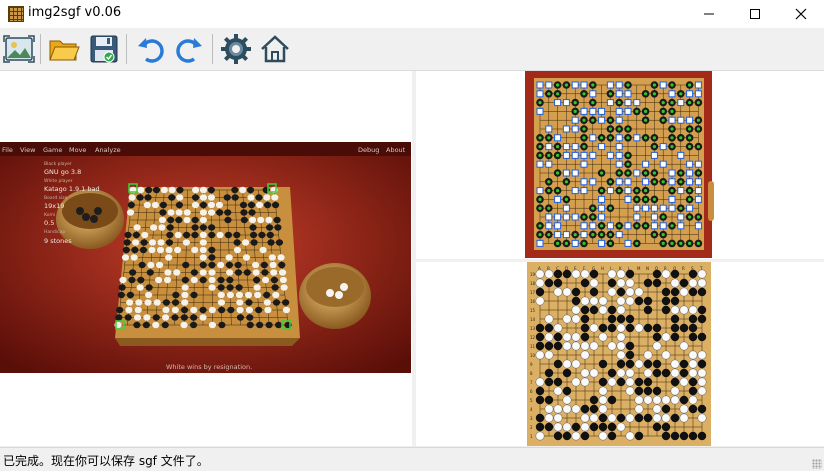  I want to click on settings-button, so click(236, 49).